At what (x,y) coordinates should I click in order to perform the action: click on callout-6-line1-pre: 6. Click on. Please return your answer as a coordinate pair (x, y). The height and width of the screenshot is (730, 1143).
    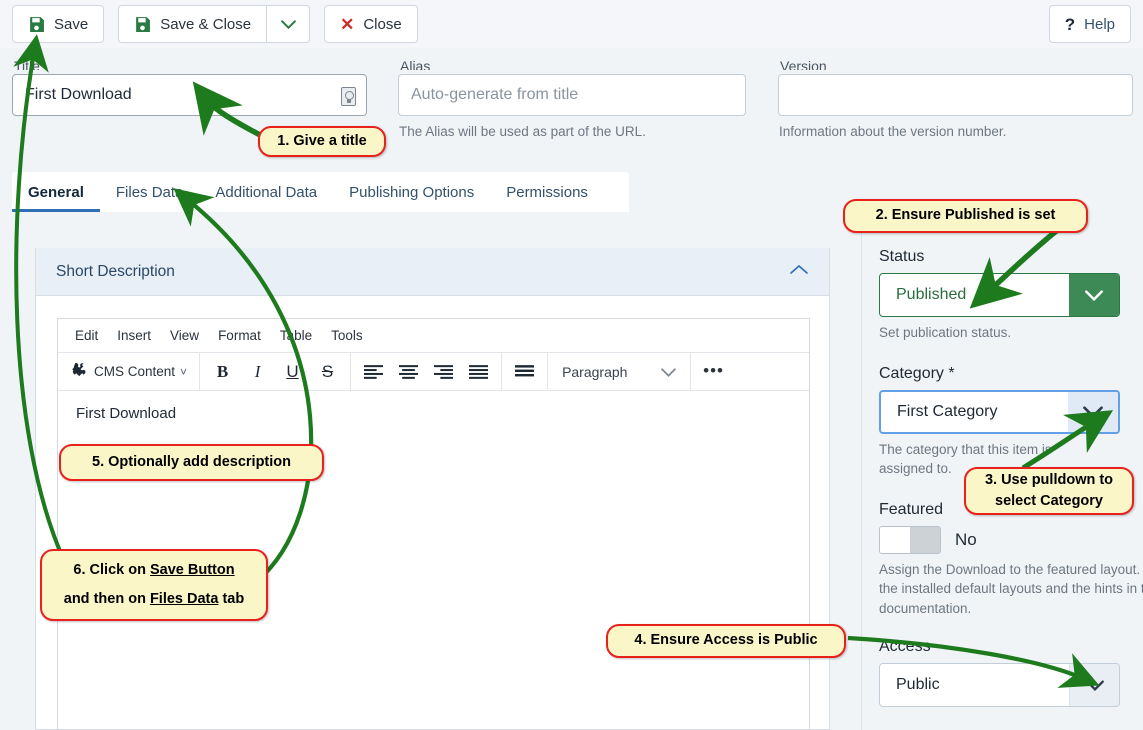
    Looking at the image, I should click on (111, 570).